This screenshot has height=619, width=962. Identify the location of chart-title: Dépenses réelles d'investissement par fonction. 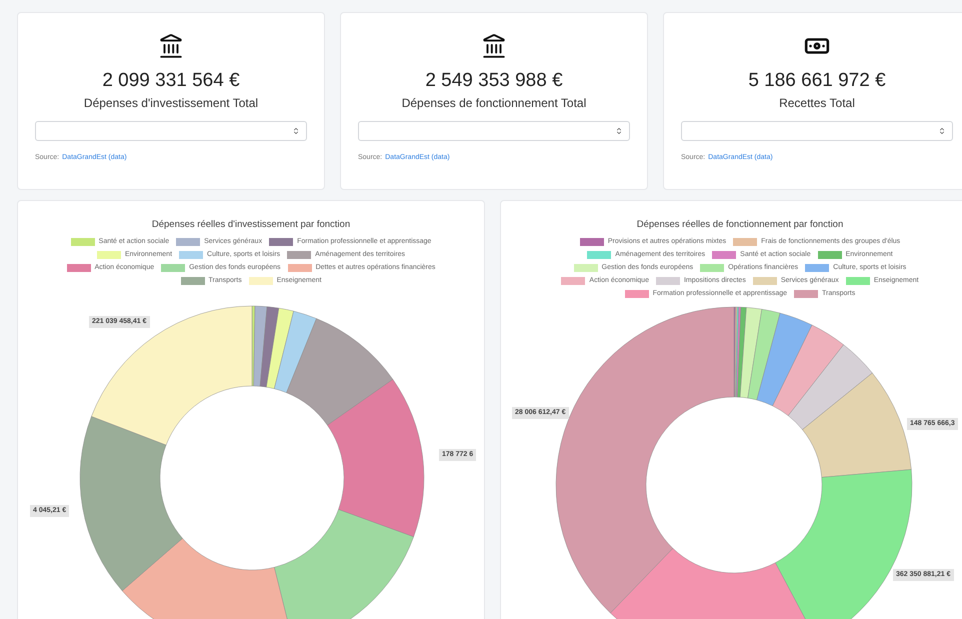
(251, 225).